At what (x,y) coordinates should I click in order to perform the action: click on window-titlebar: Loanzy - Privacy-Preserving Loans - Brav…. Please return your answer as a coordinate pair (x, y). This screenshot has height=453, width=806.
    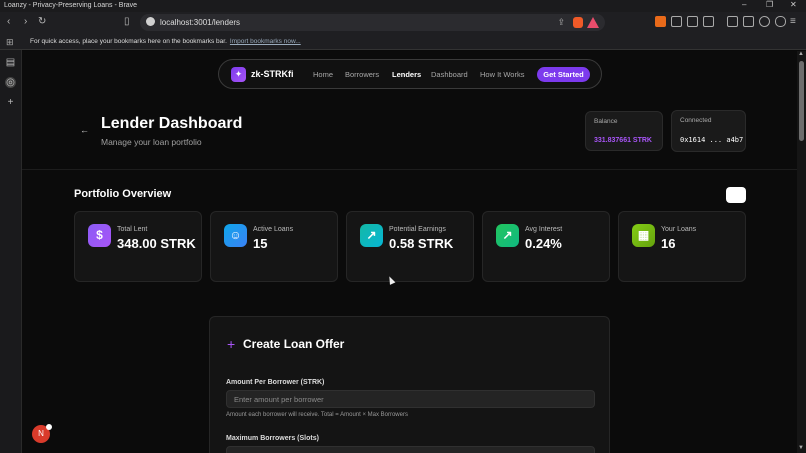
    Looking at the image, I should click on (403, 6).